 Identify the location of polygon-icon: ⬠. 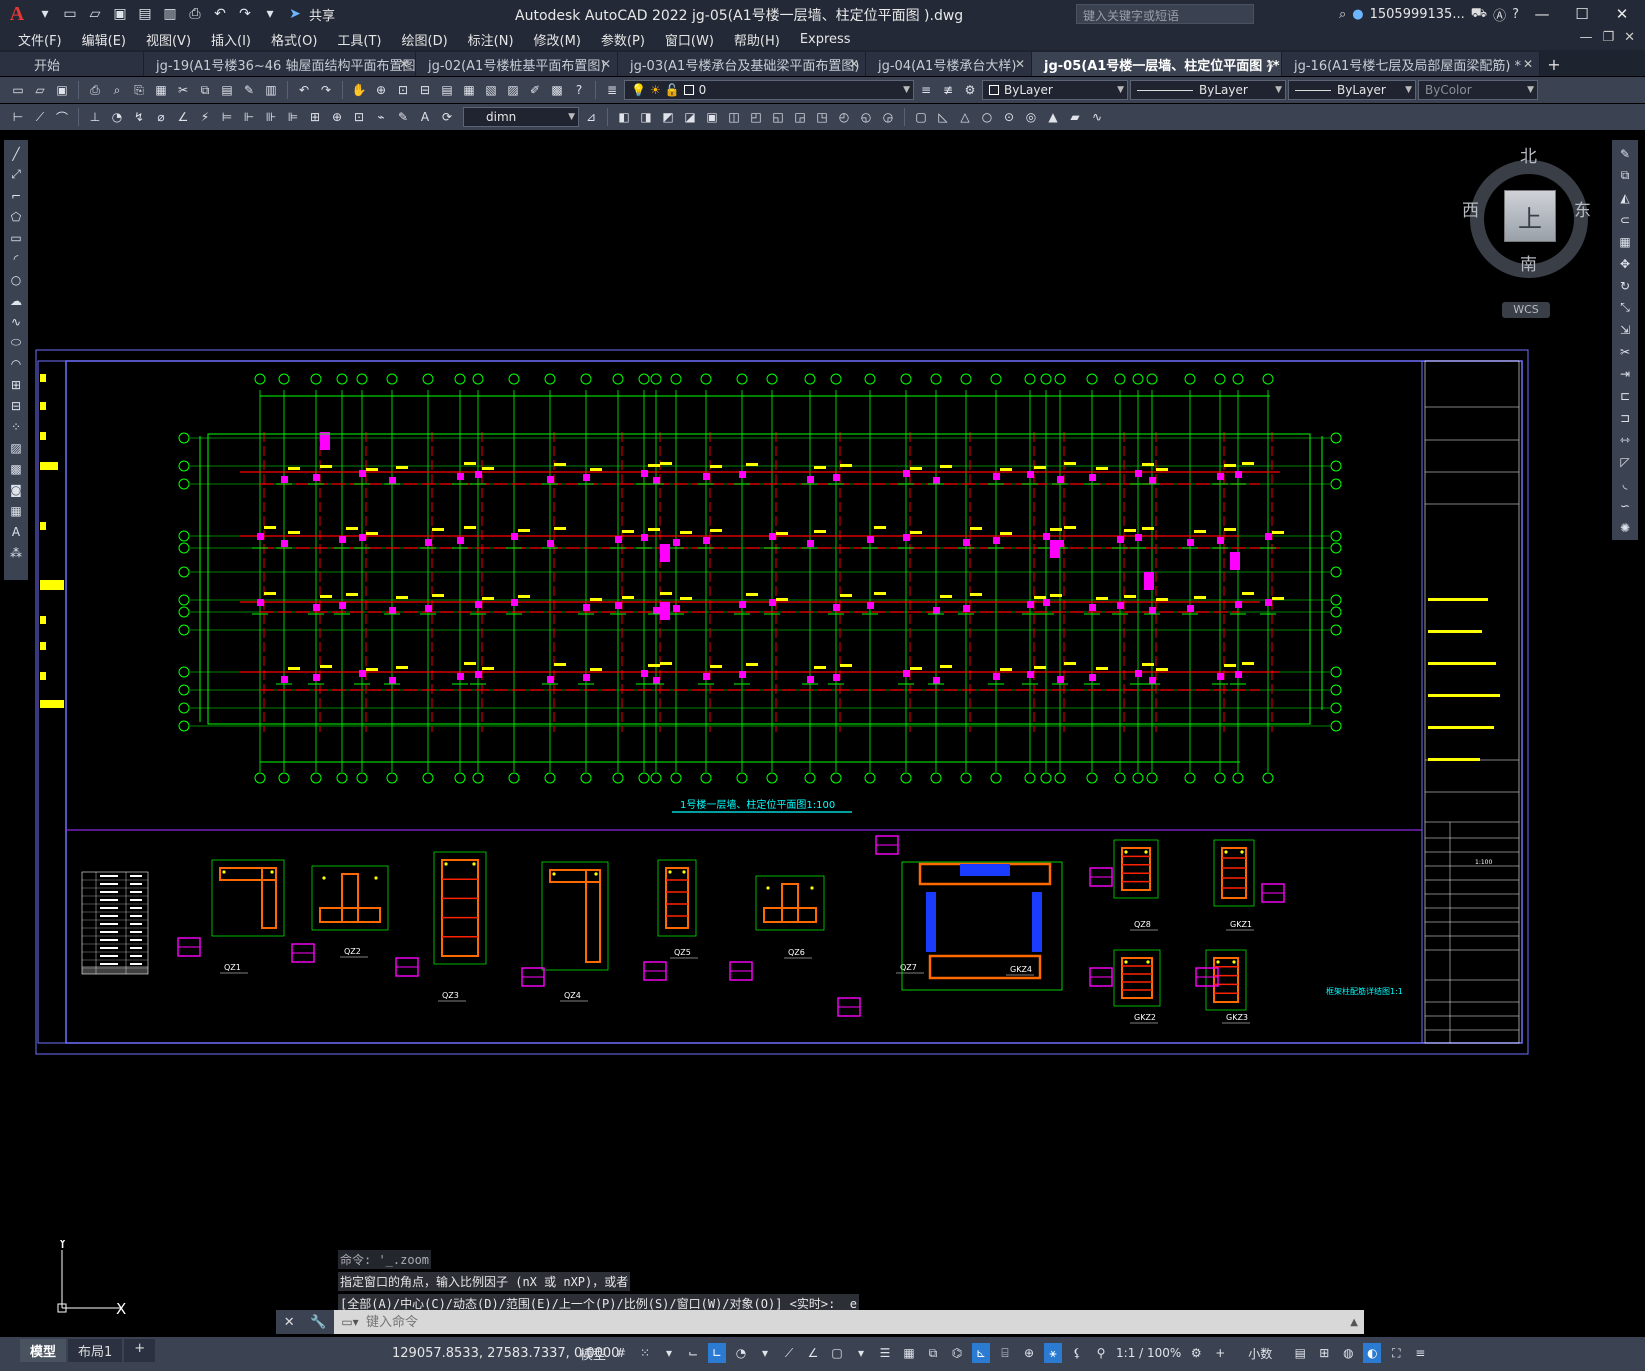
(16, 216).